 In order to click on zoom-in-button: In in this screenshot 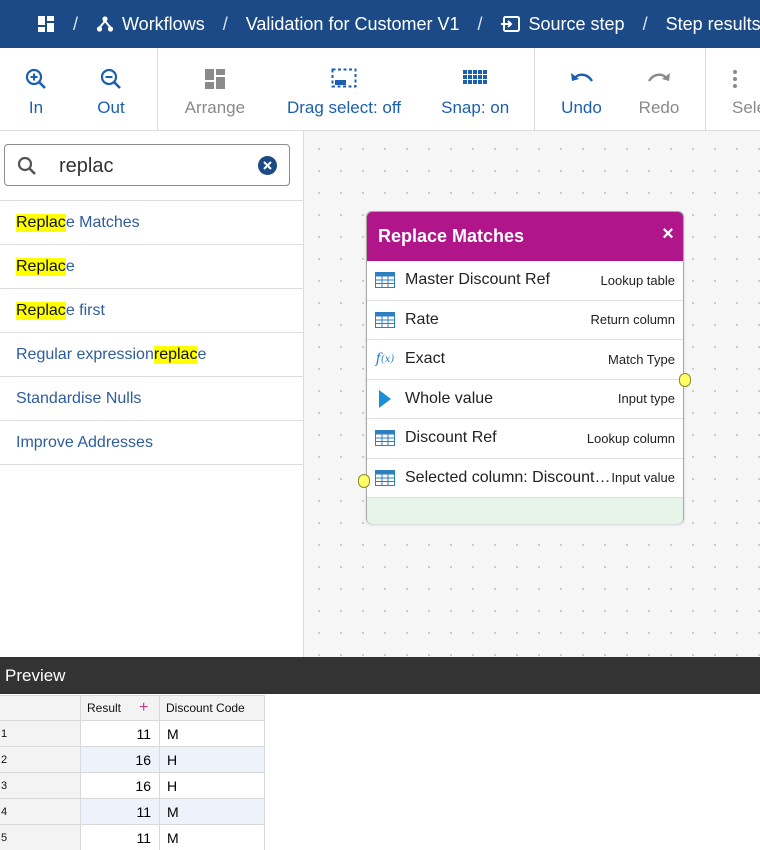, I will do `click(36, 89)`.